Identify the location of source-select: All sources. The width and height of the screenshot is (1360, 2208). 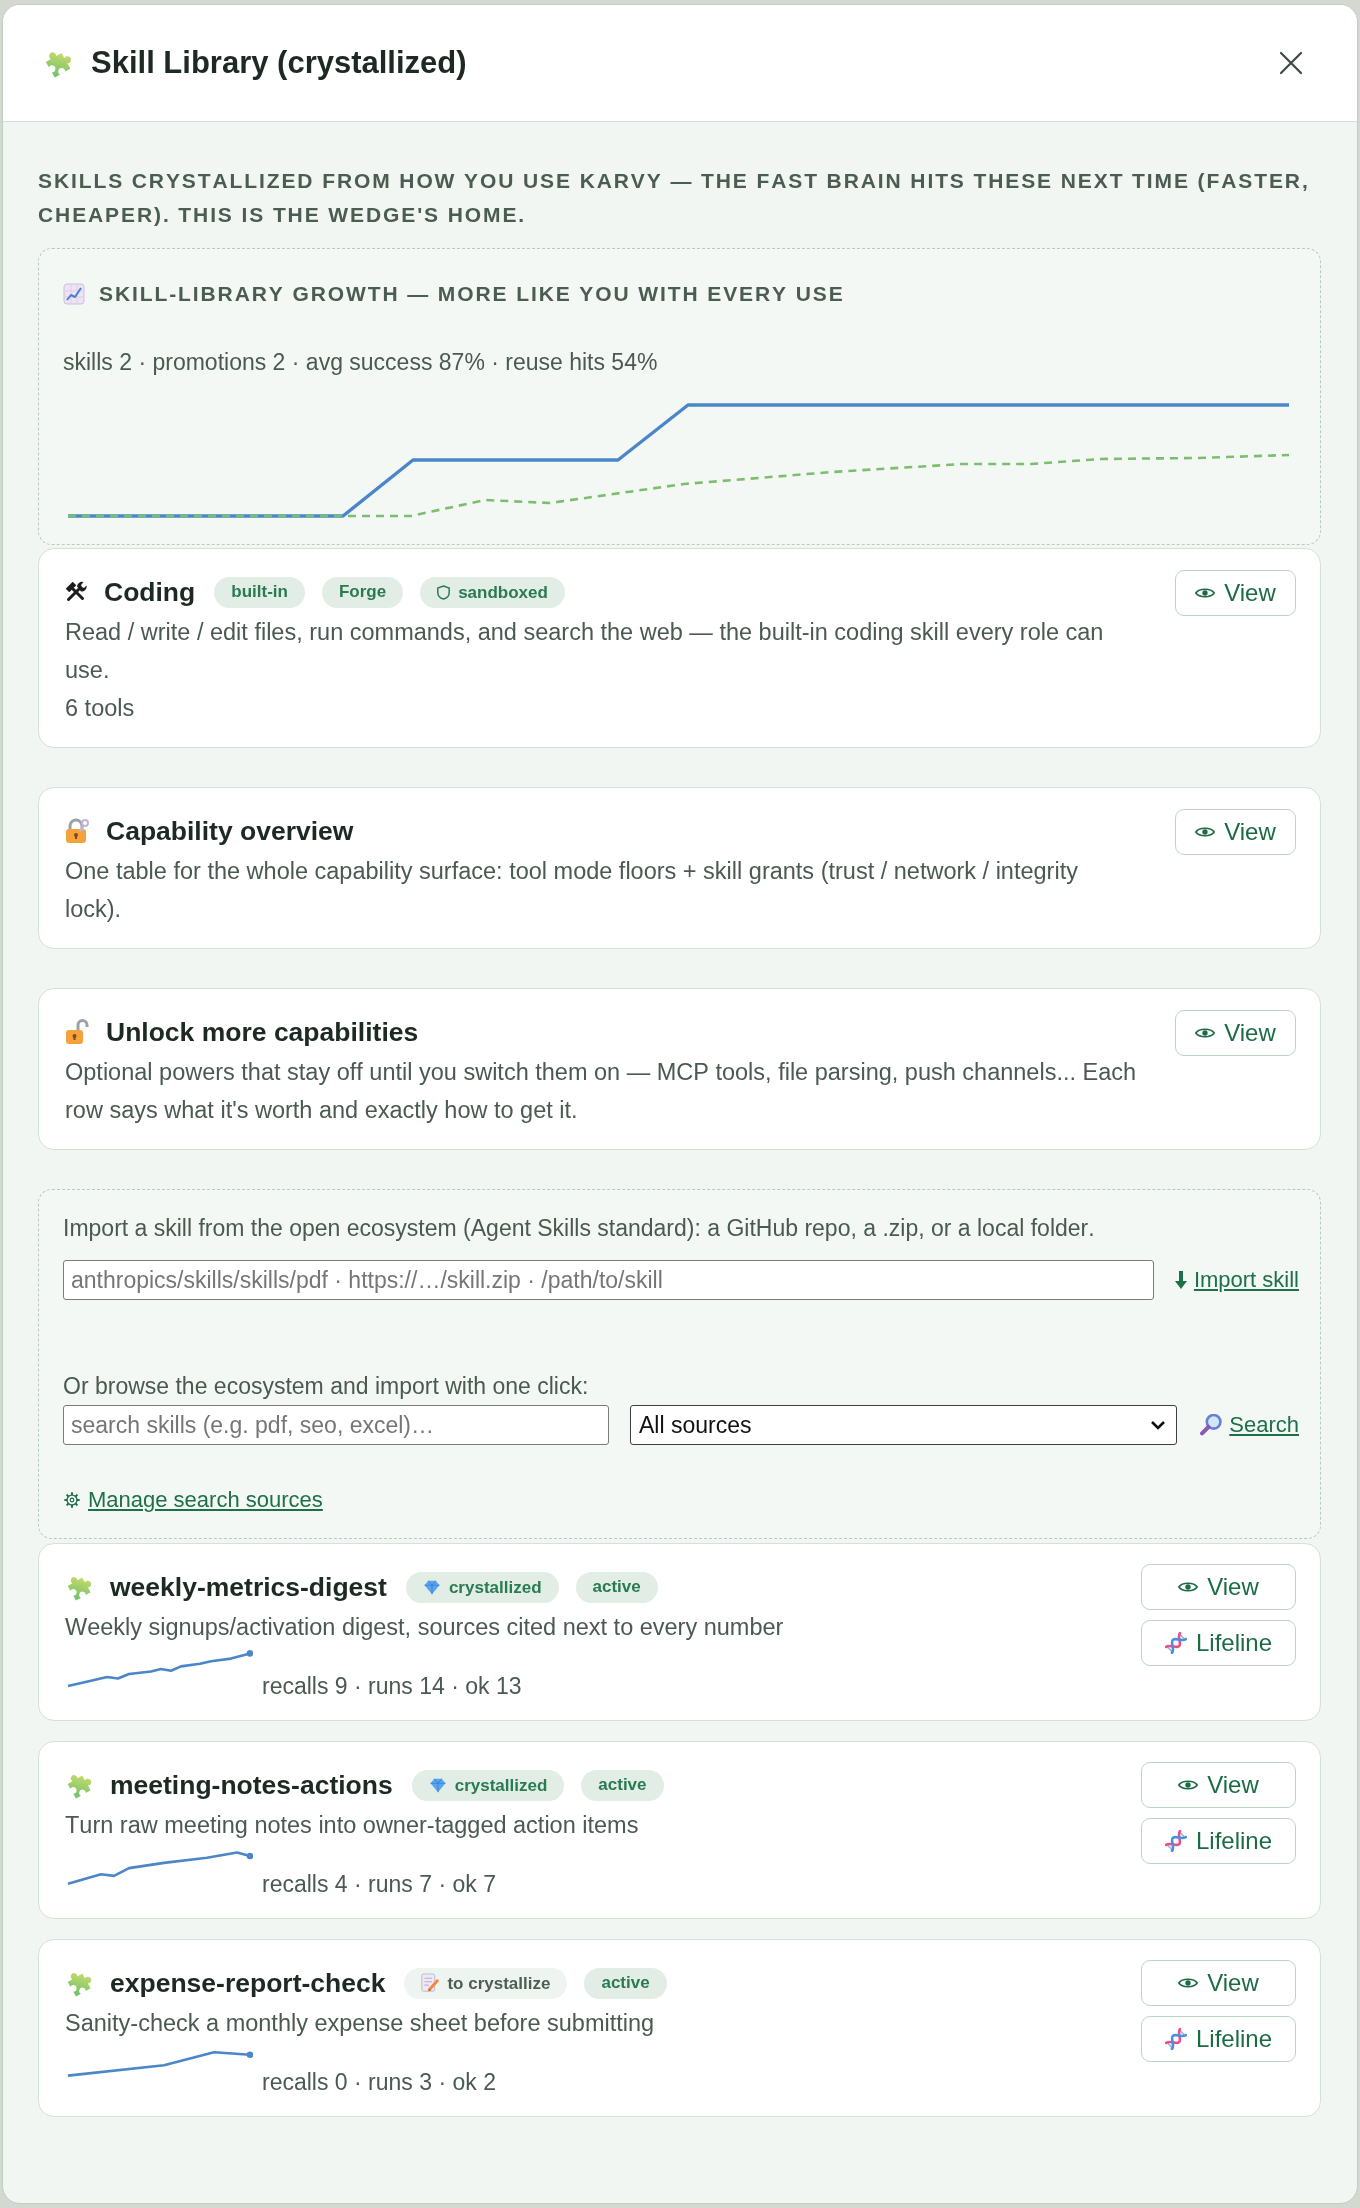
(904, 1425).